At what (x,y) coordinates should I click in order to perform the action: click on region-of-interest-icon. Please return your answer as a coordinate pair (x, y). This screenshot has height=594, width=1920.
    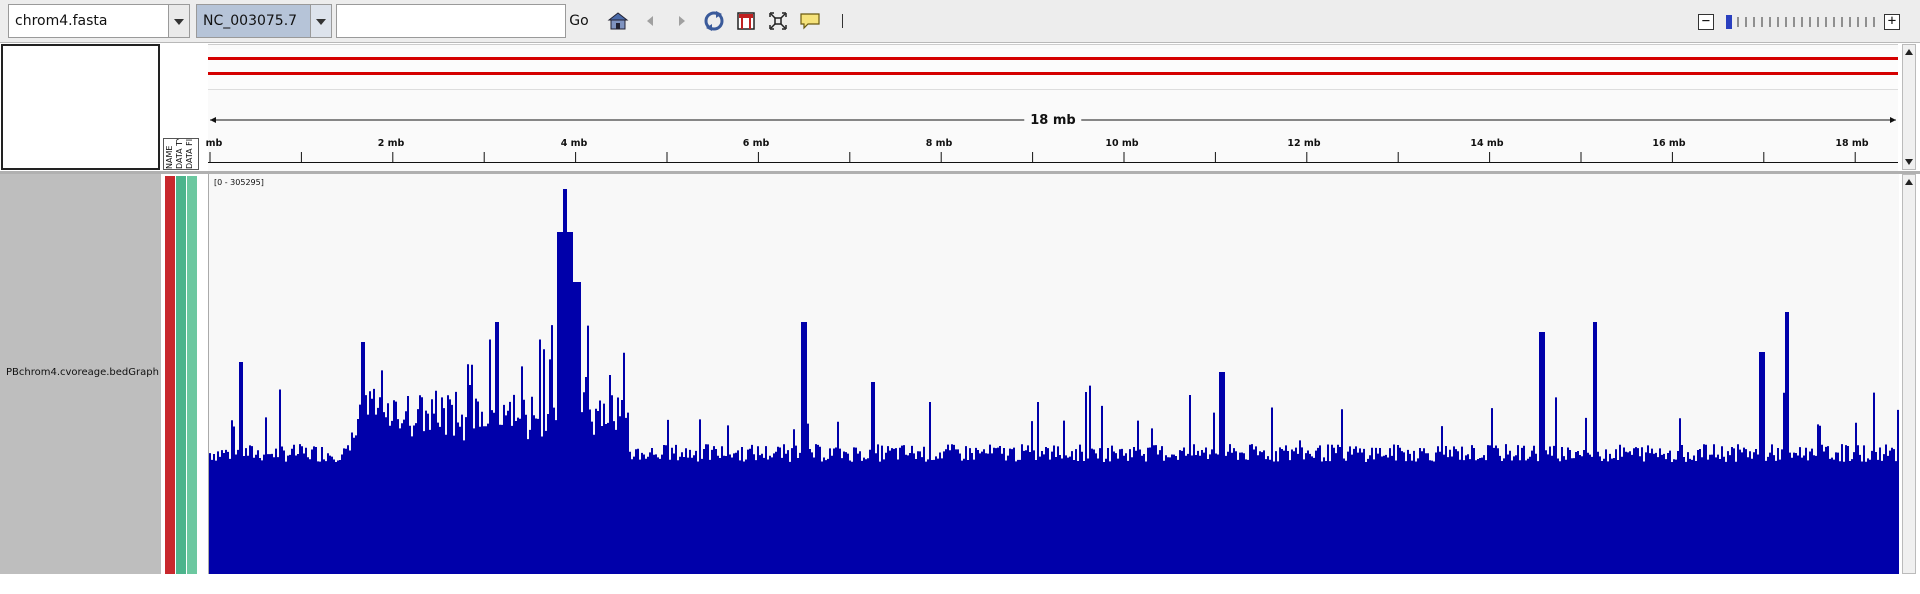
    Looking at the image, I should click on (746, 21).